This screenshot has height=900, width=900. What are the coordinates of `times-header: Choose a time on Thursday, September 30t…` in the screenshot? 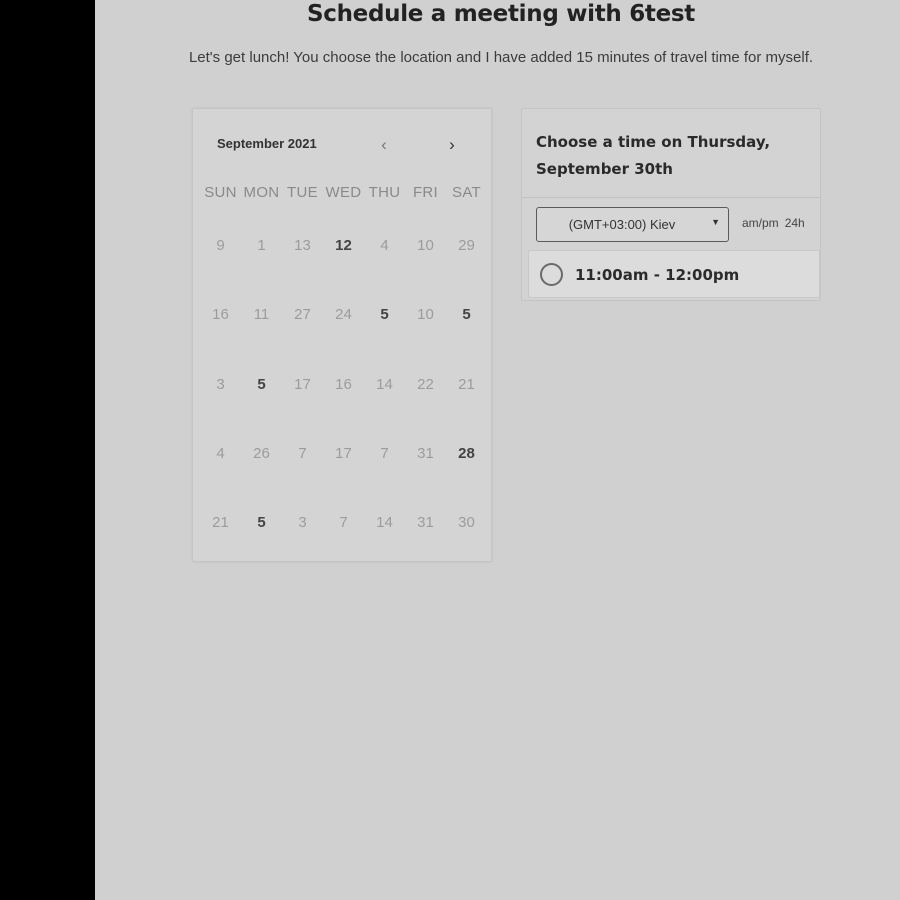 It's located at (671, 153).